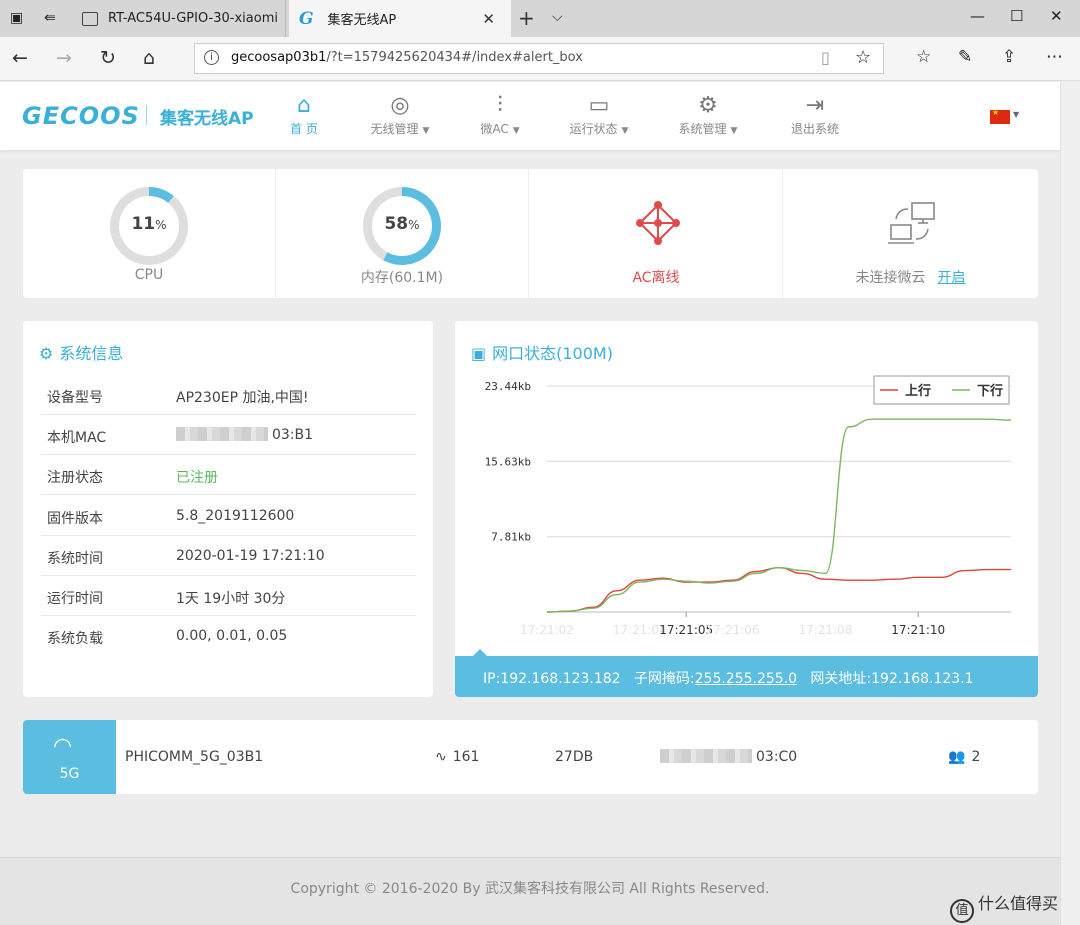 The width and height of the screenshot is (1080, 925). I want to click on nav-label: 无线管理, so click(394, 129).